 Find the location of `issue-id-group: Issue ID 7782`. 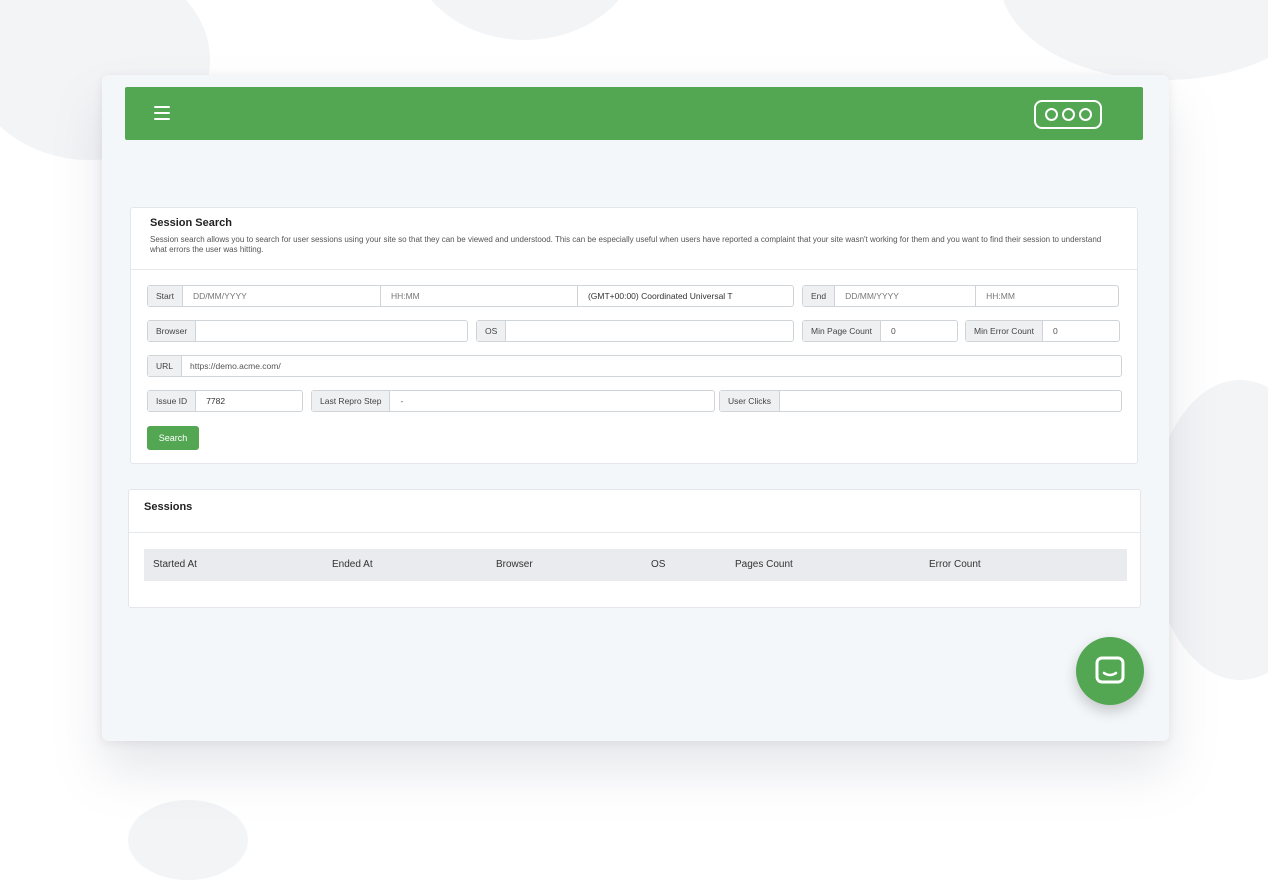

issue-id-group: Issue ID 7782 is located at coordinates (225, 401).